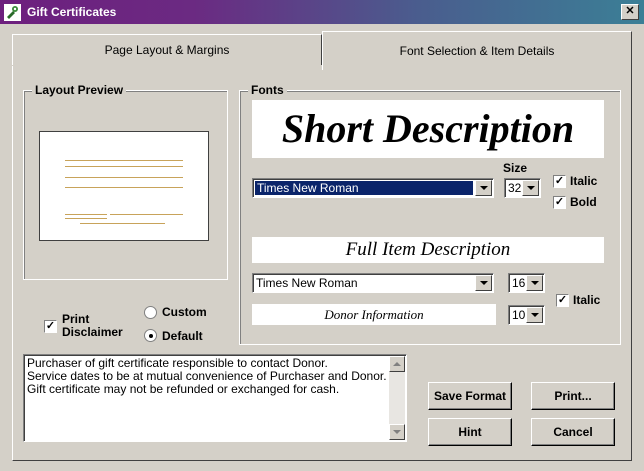 This screenshot has height=471, width=644. What do you see at coordinates (267, 90) in the screenshot?
I see `fonts-label: Fonts` at bounding box center [267, 90].